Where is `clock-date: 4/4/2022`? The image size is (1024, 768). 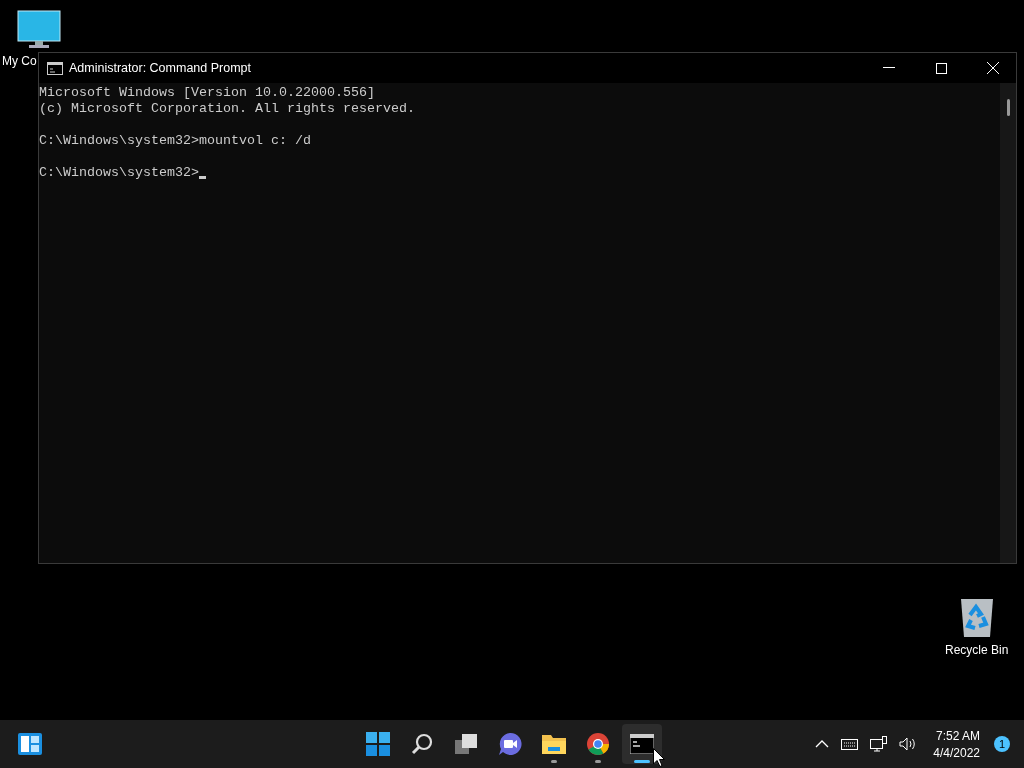
clock-date: 4/4/2022 is located at coordinates (956, 752).